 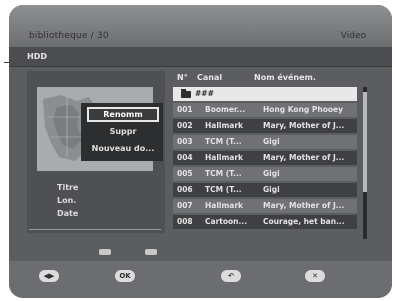 I want to click on button-guide-bar: ◀▶ OK ↶ ✕, so click(x=200, y=279).